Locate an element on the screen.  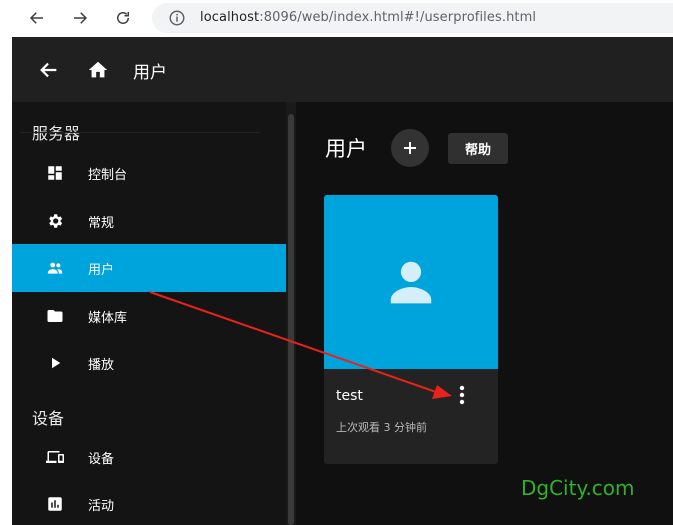
sidebar-divider is located at coordinates (140, 132).